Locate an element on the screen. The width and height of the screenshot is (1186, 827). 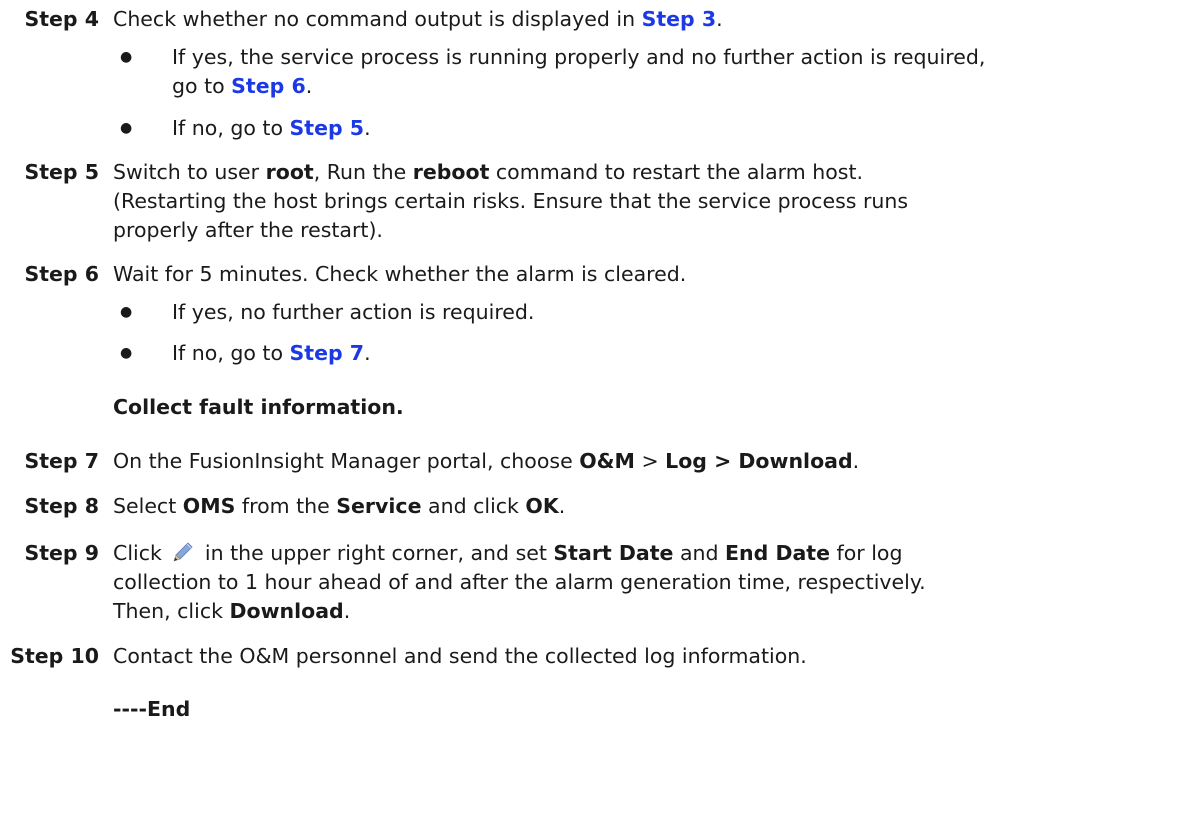
step-10-label: Step 10 is located at coordinates (54, 656).